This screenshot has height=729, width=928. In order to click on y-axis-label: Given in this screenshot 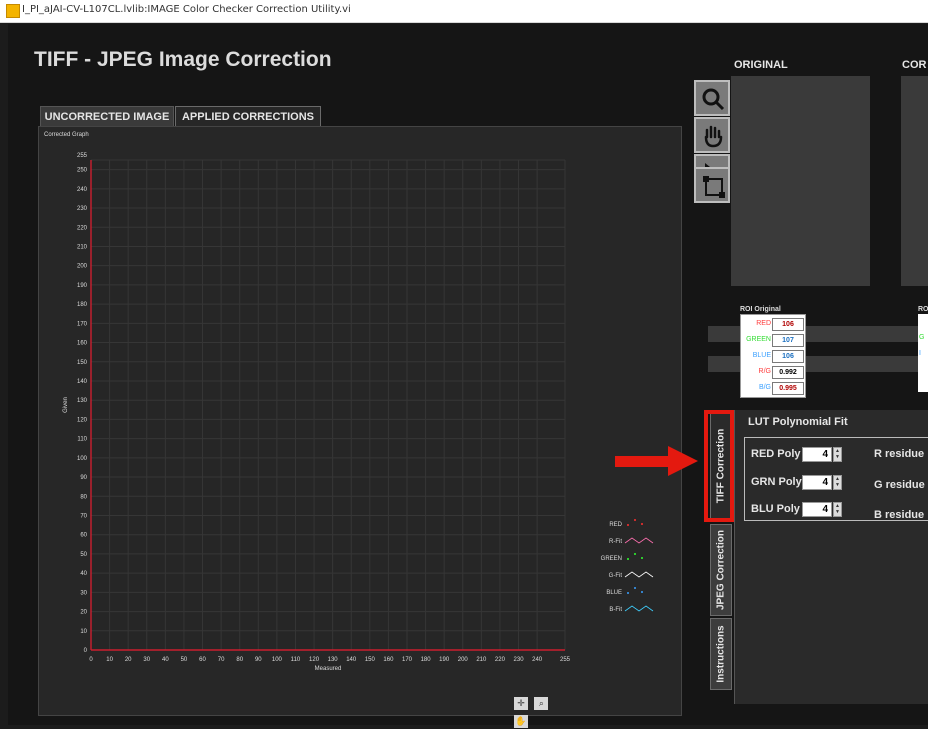, I will do `click(66, 405)`.